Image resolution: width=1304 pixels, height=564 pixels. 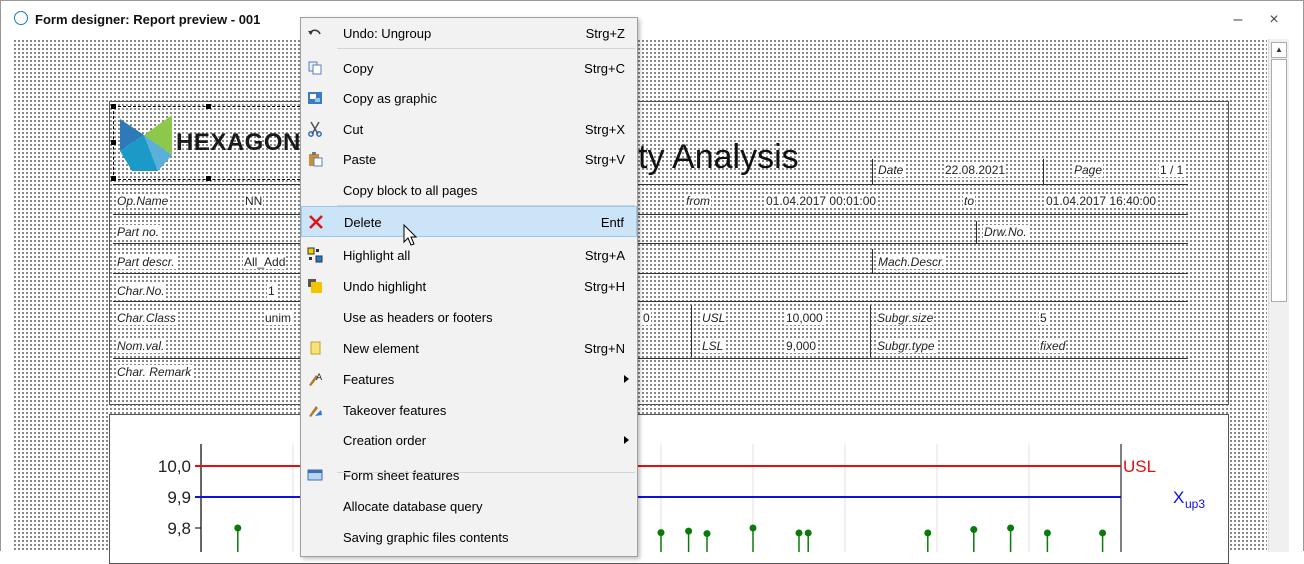 What do you see at coordinates (179, 528) in the screenshot?
I see `y-tick-label: 9,8` at bounding box center [179, 528].